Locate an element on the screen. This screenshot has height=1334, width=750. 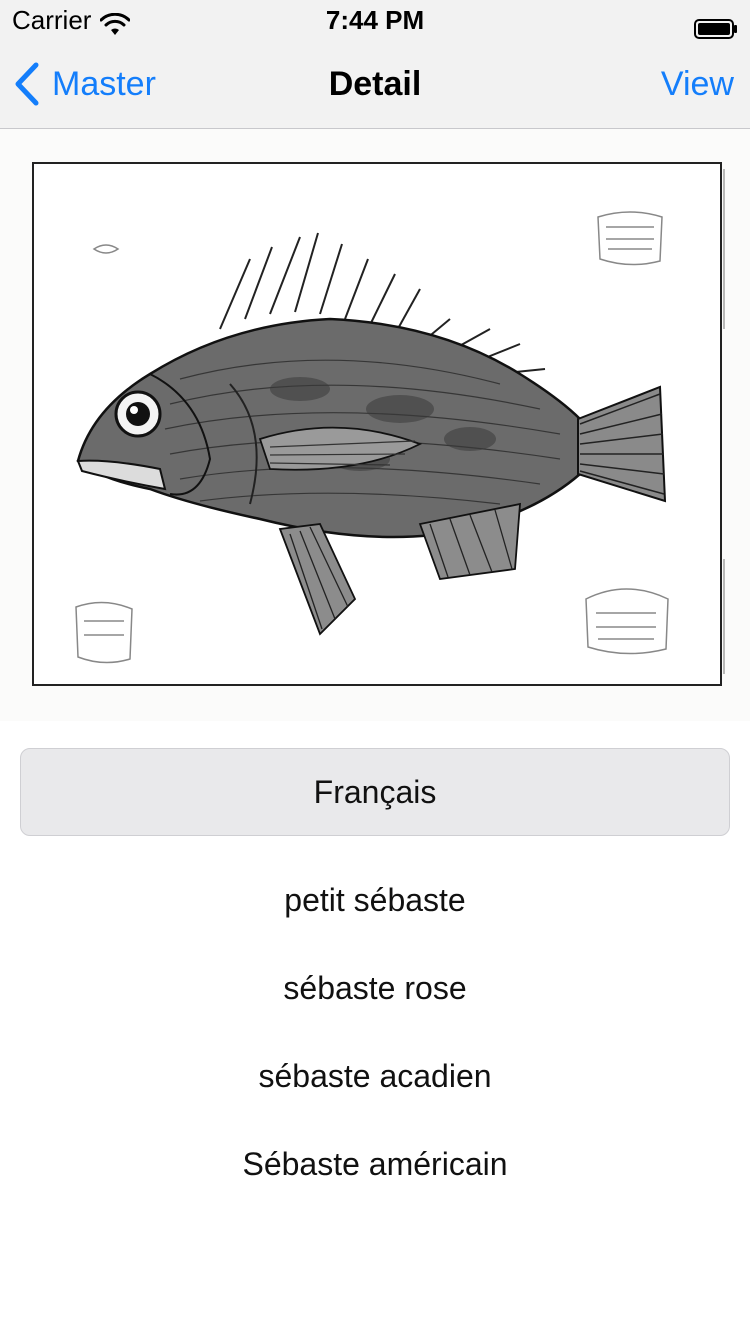
list-item: Sébaste américain is located at coordinates (375, 1164).